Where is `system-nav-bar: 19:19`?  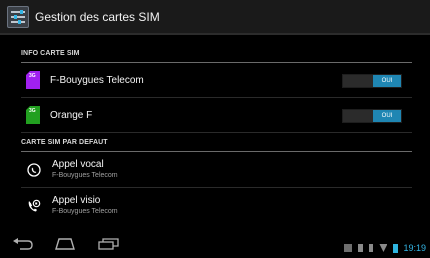 system-nav-bar: 19:19 is located at coordinates (215, 245).